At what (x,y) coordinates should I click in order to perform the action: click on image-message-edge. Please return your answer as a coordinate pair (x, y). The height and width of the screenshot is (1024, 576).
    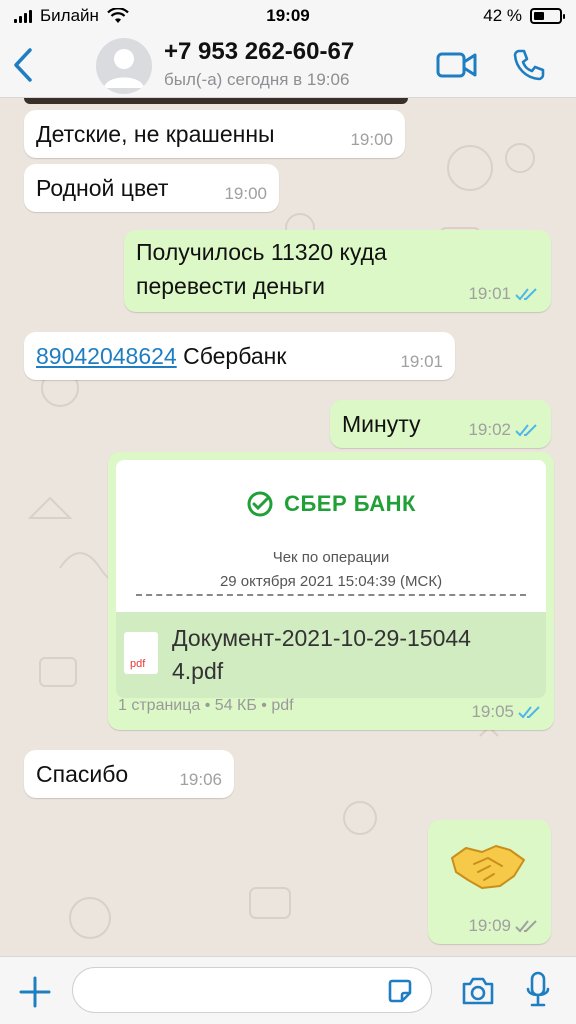
    Looking at the image, I should click on (216, 101).